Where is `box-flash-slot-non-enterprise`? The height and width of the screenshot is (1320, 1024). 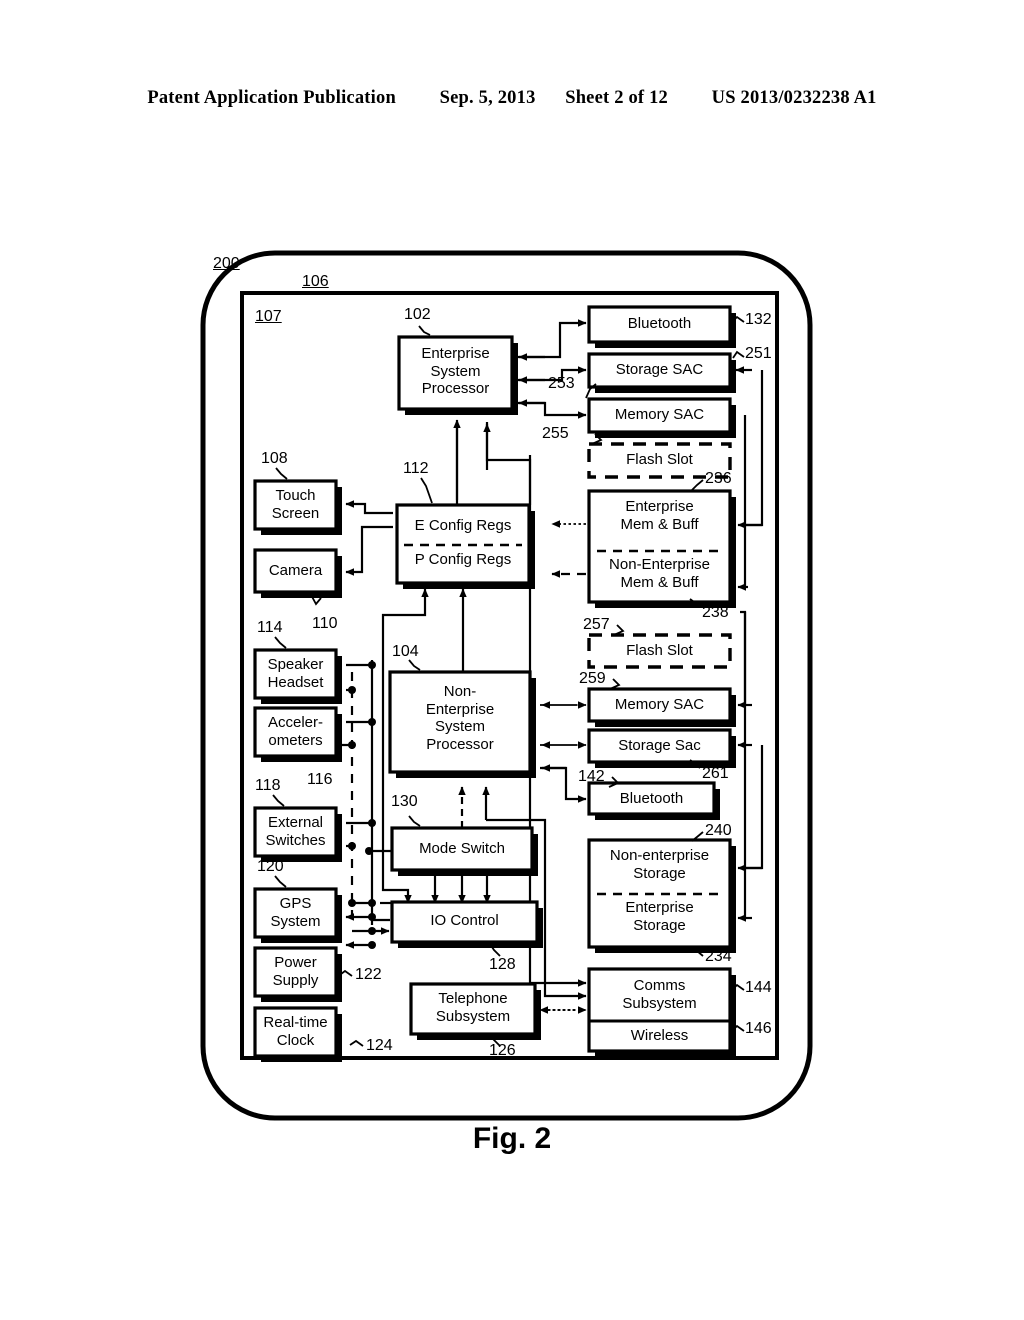 box-flash-slot-non-enterprise is located at coordinates (659, 651).